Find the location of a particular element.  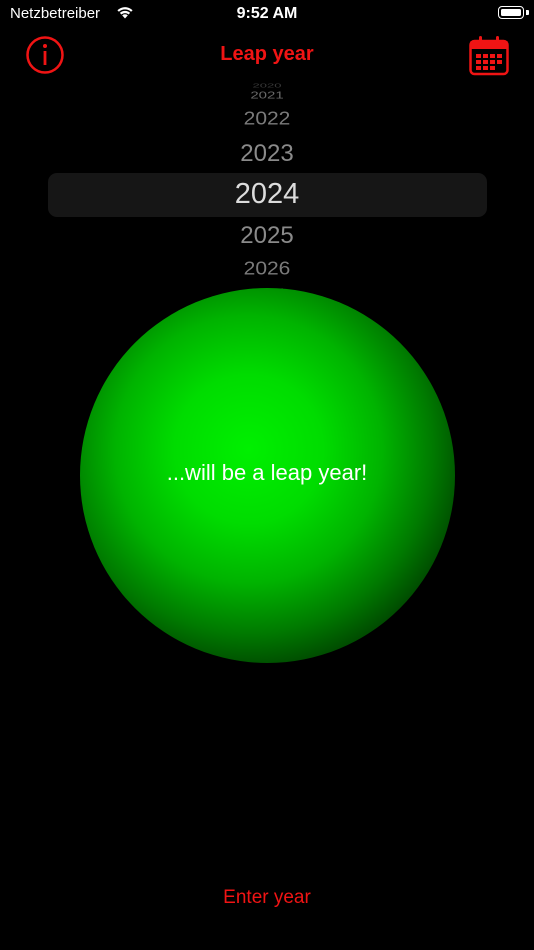

picker-row: 2026 is located at coordinates (267, 268).